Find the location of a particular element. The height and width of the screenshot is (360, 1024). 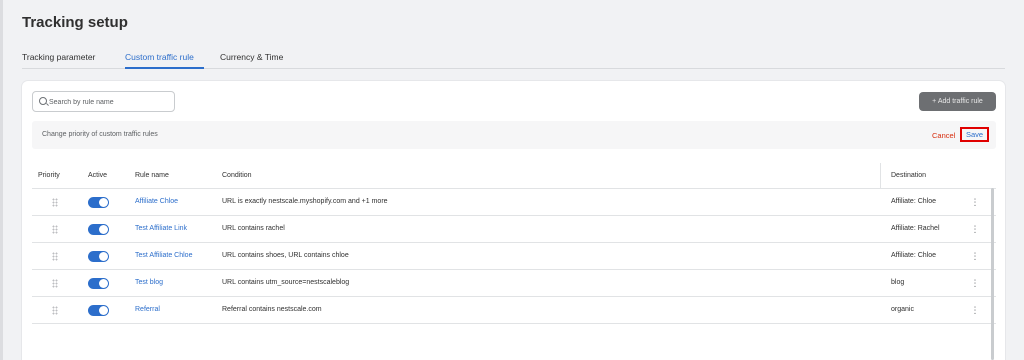

header-divider is located at coordinates (880, 176).